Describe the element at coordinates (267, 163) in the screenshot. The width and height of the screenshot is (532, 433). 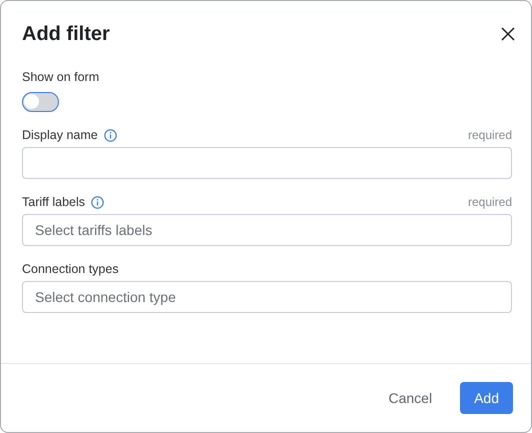
I see `input-field` at that location.